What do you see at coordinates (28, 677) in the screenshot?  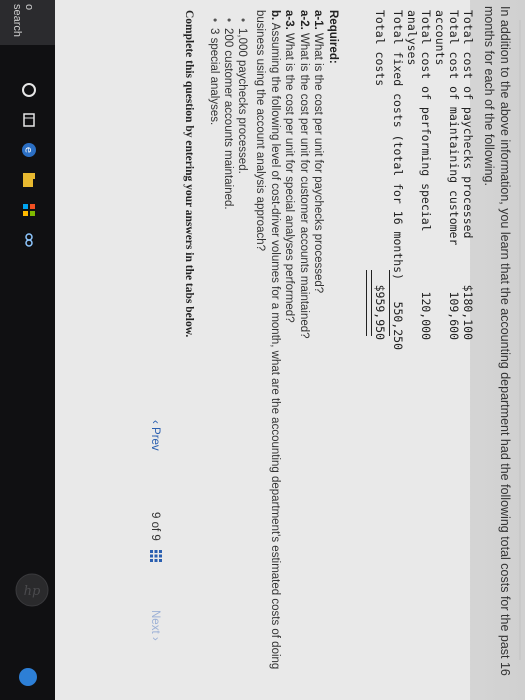 I see `notification-icon` at bounding box center [28, 677].